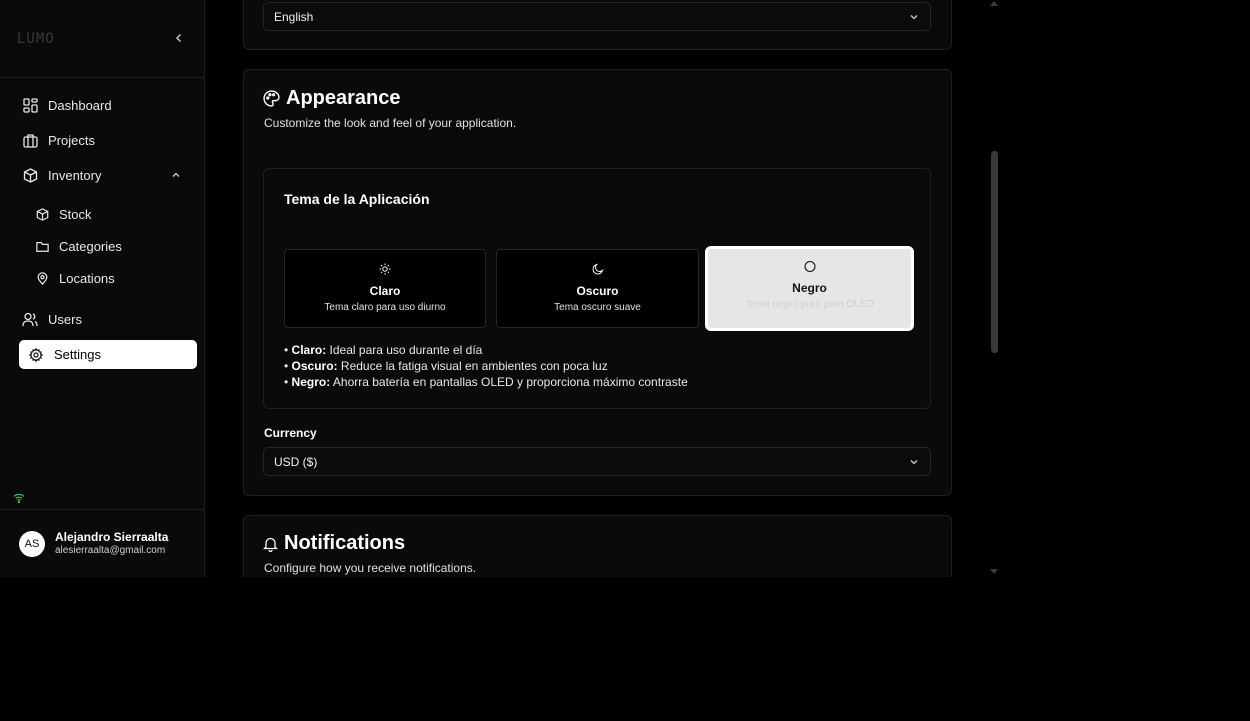  What do you see at coordinates (36, 355) in the screenshot?
I see `gear-icon` at bounding box center [36, 355].